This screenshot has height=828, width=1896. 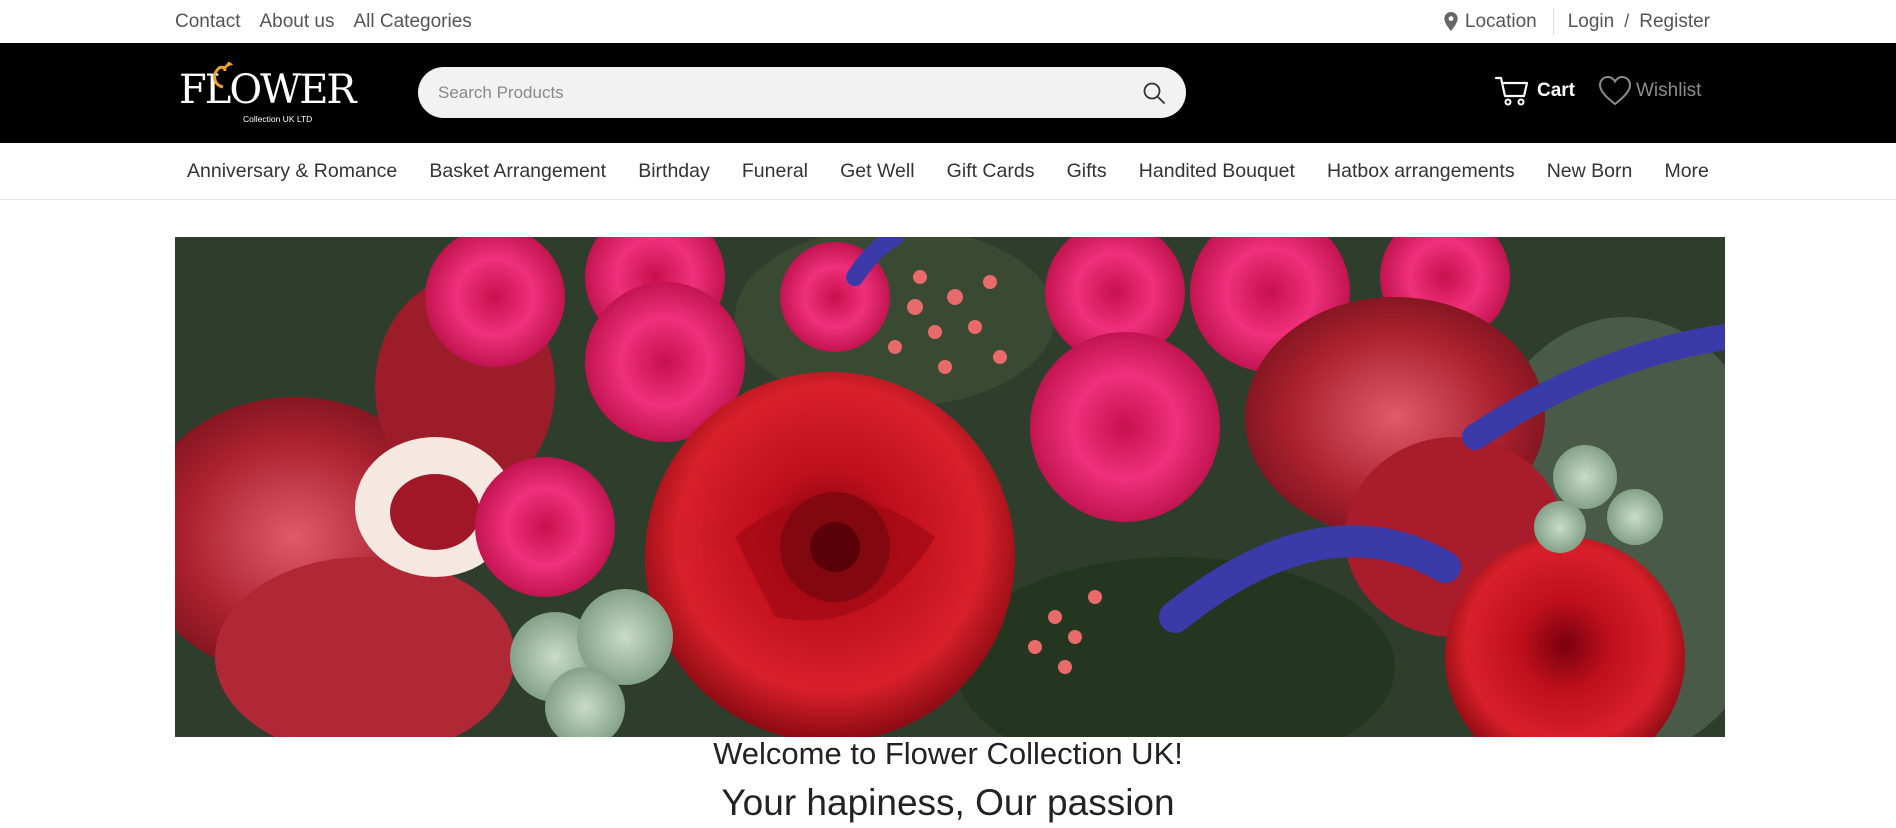 What do you see at coordinates (1154, 93) in the screenshot?
I see `search-icon` at bounding box center [1154, 93].